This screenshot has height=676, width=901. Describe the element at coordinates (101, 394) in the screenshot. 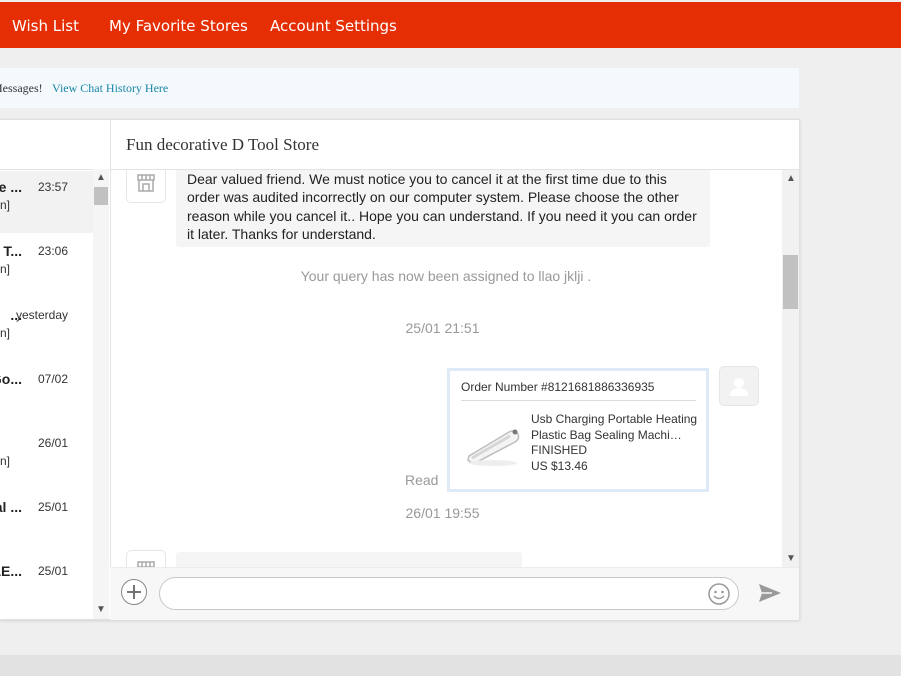

I see `conversation-scrollbar: ▲ ▼` at that location.